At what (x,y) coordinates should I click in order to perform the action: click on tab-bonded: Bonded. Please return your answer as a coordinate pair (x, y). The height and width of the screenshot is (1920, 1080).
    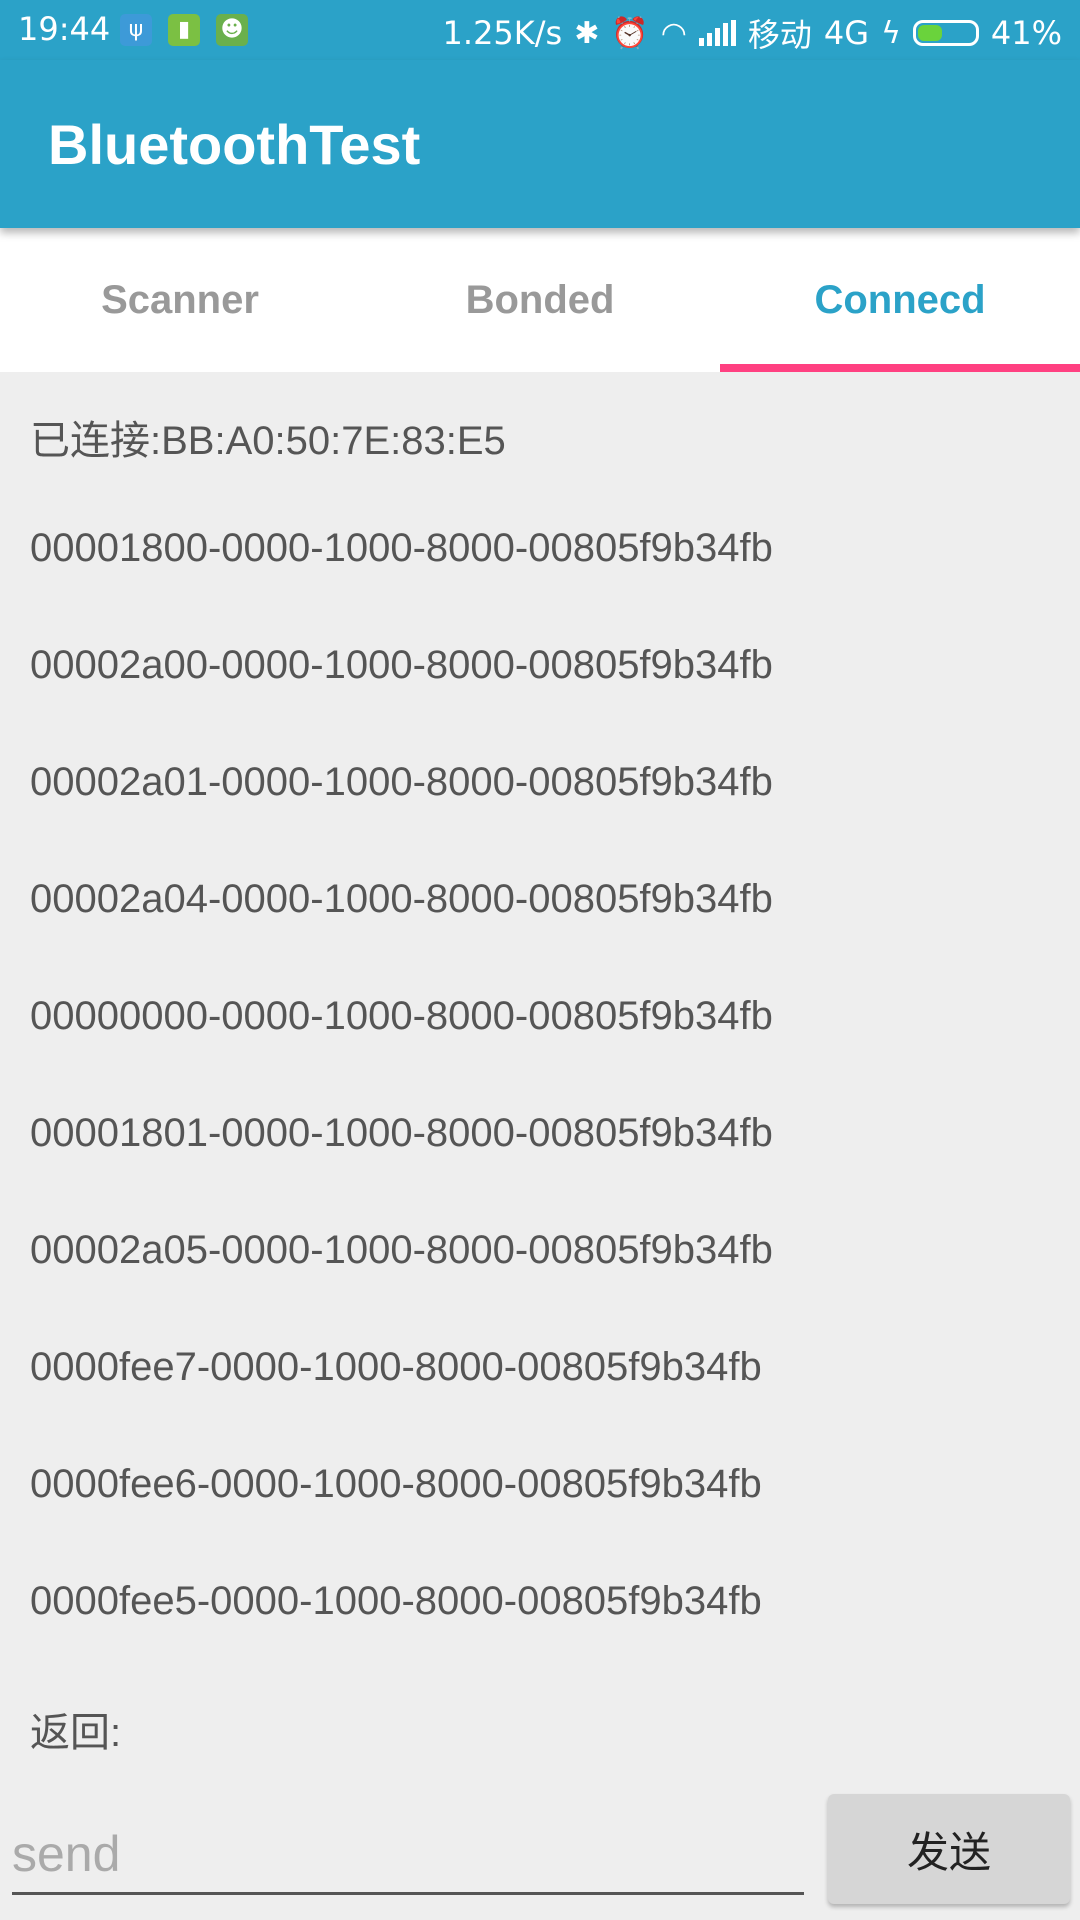
    Looking at the image, I should click on (540, 300).